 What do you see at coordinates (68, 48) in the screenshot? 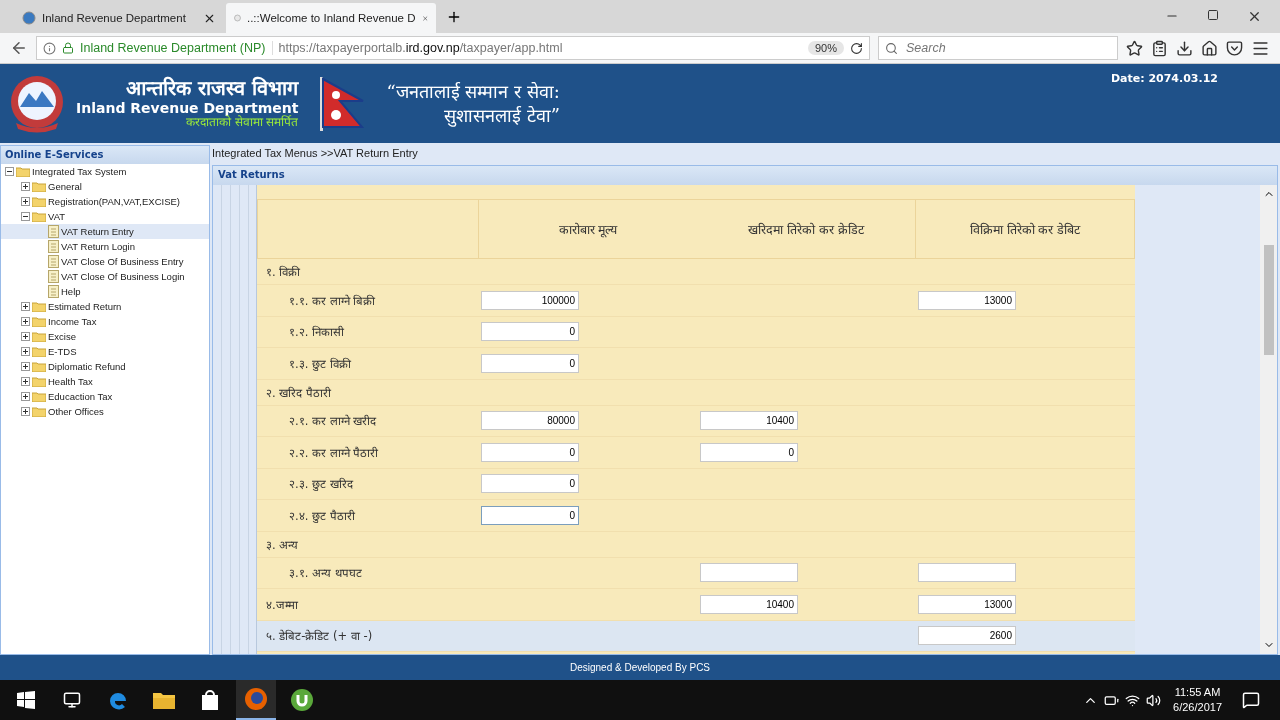
I see `lock-icon` at bounding box center [68, 48].